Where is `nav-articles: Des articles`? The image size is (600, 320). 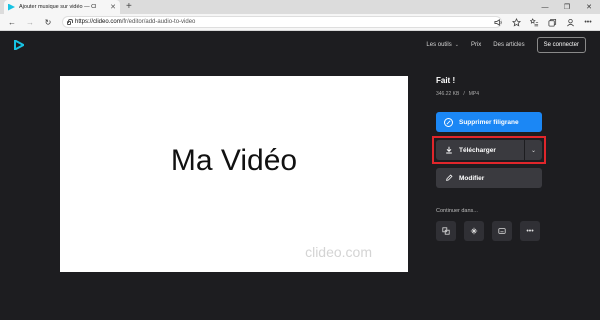
nav-articles: Des articles is located at coordinates (508, 45).